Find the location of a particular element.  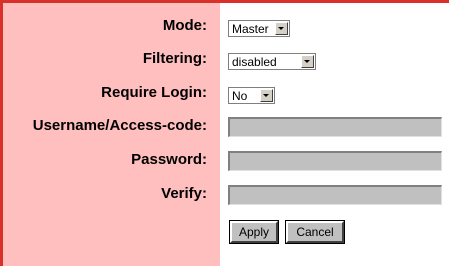

cancel-button: Cancel is located at coordinates (315, 232).